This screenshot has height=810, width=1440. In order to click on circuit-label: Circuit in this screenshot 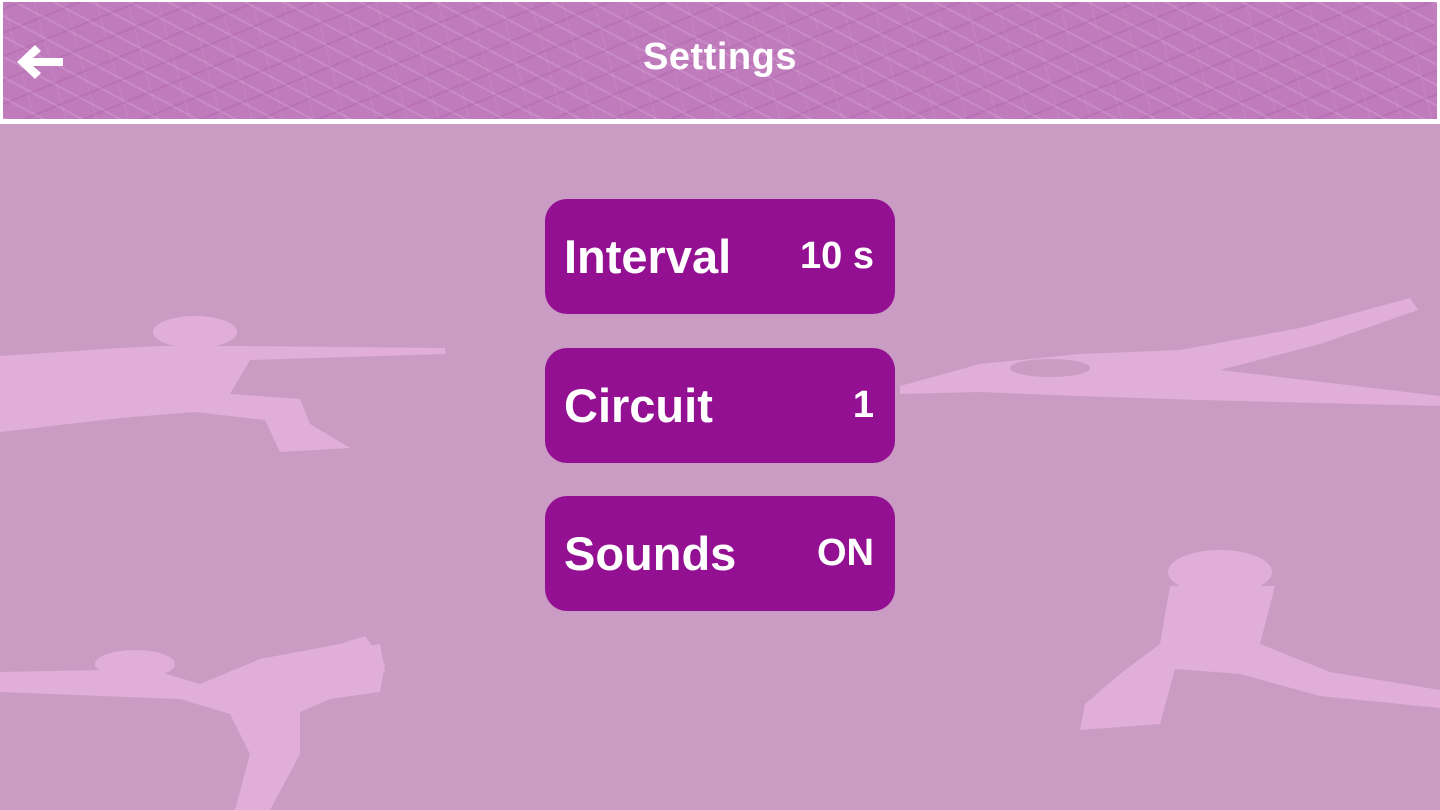, I will do `click(638, 405)`.